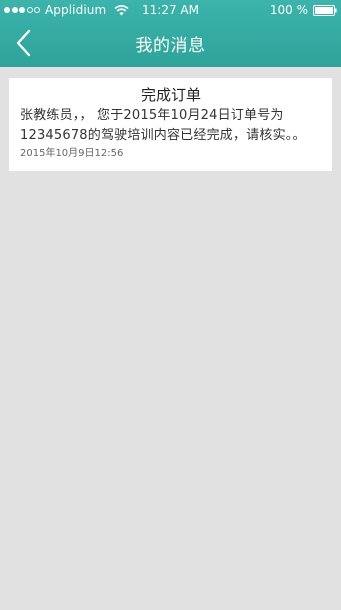 Image resolution: width=341 pixels, height=610 pixels. Describe the element at coordinates (170, 95) in the screenshot. I see `message-title: 完成订单` at that location.